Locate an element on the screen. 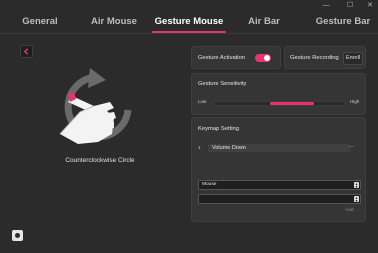 The image size is (378, 253). header-divider is located at coordinates (189, 33).